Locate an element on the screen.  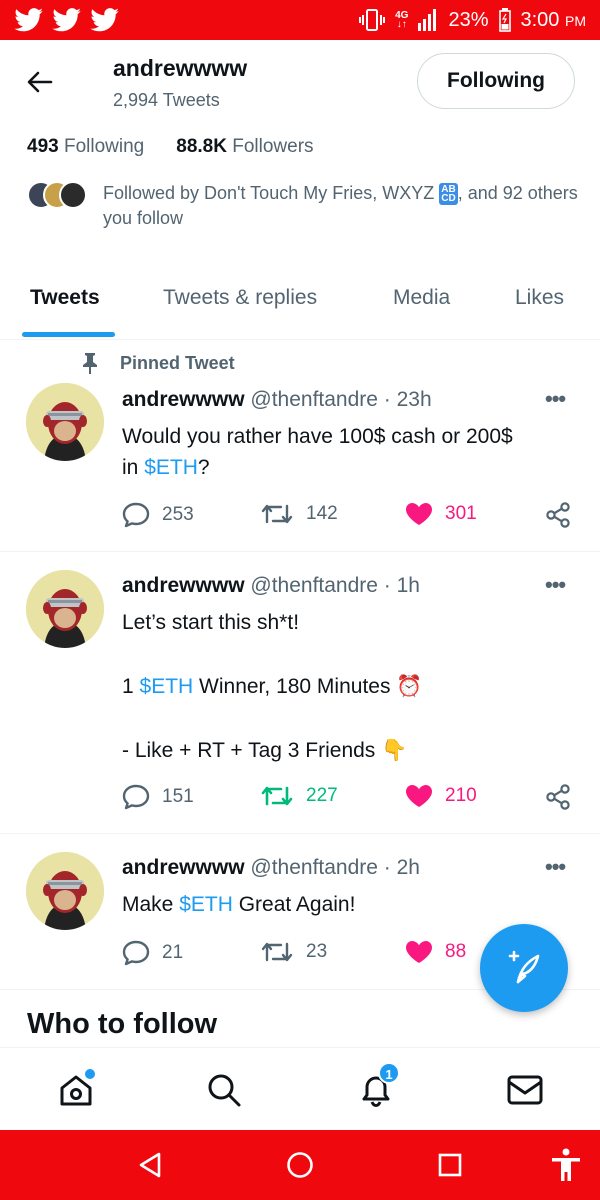
search-icon is located at coordinates (224, 1090).